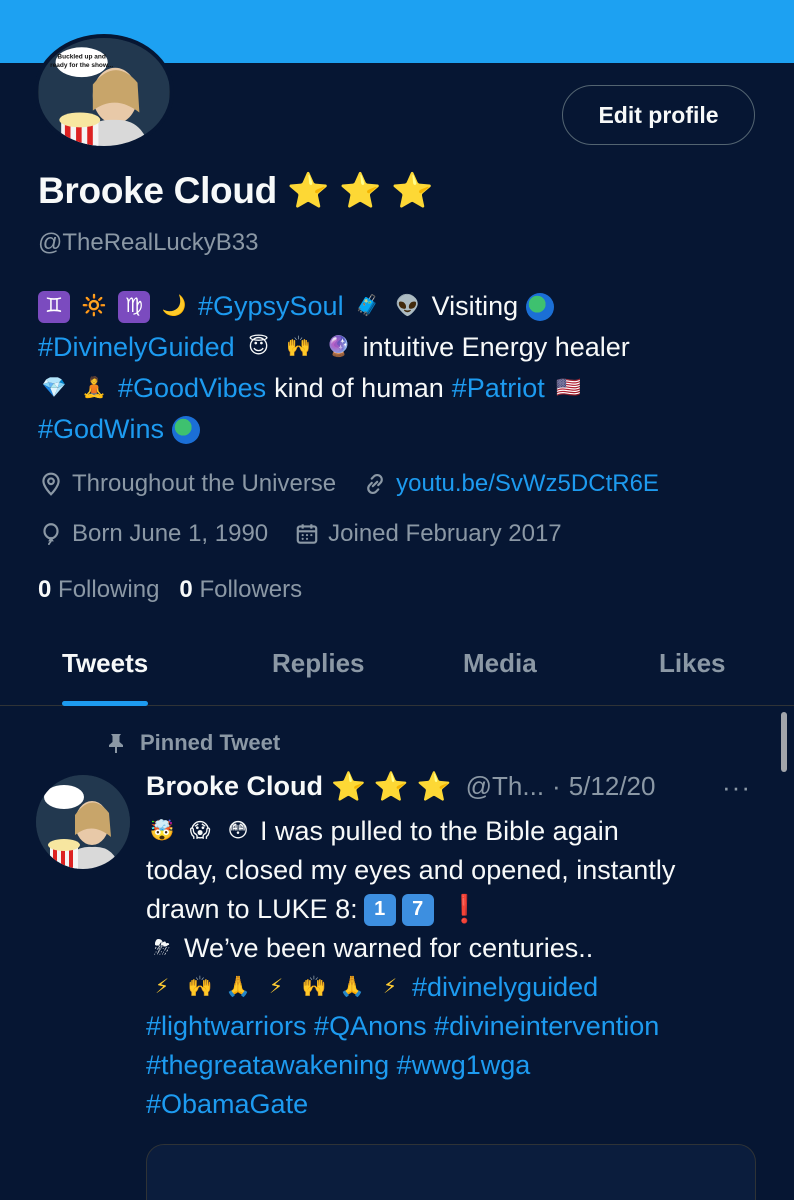  What do you see at coordinates (307, 534) in the screenshot?
I see `calendar-icon` at bounding box center [307, 534].